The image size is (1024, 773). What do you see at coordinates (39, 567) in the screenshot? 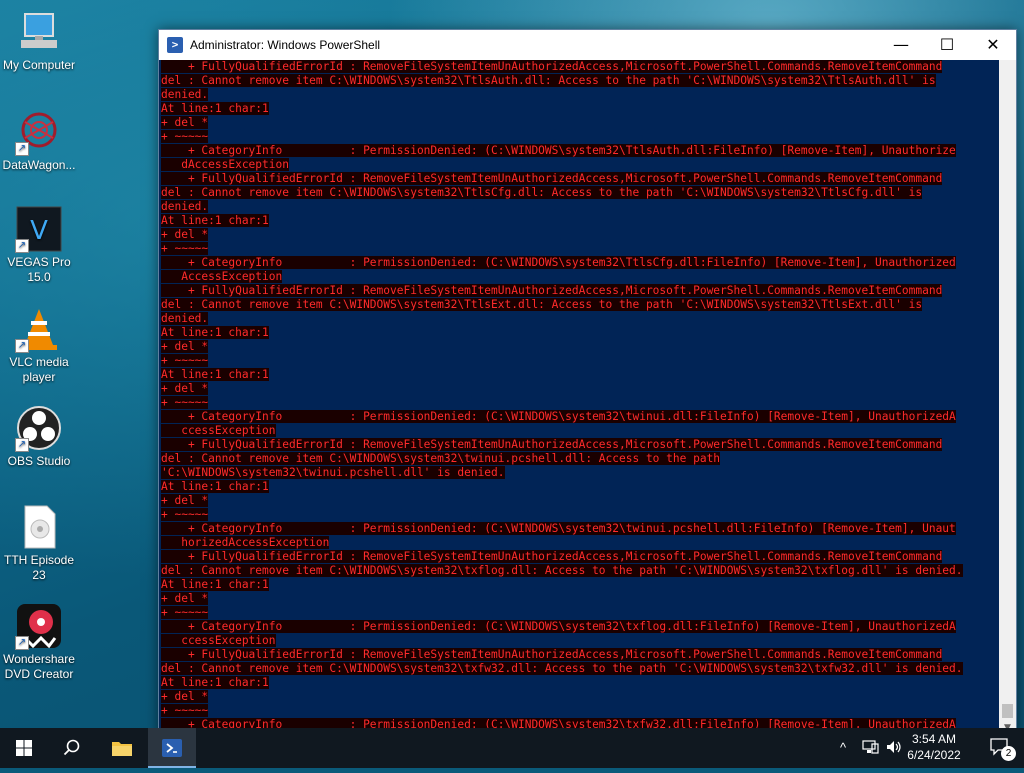
I see `desktop-icon-label: TTH Episode 23` at bounding box center [39, 567].